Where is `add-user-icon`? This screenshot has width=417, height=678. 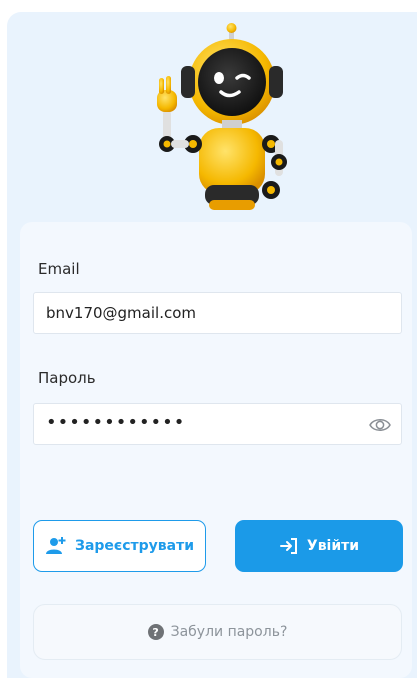 add-user-icon is located at coordinates (56, 545).